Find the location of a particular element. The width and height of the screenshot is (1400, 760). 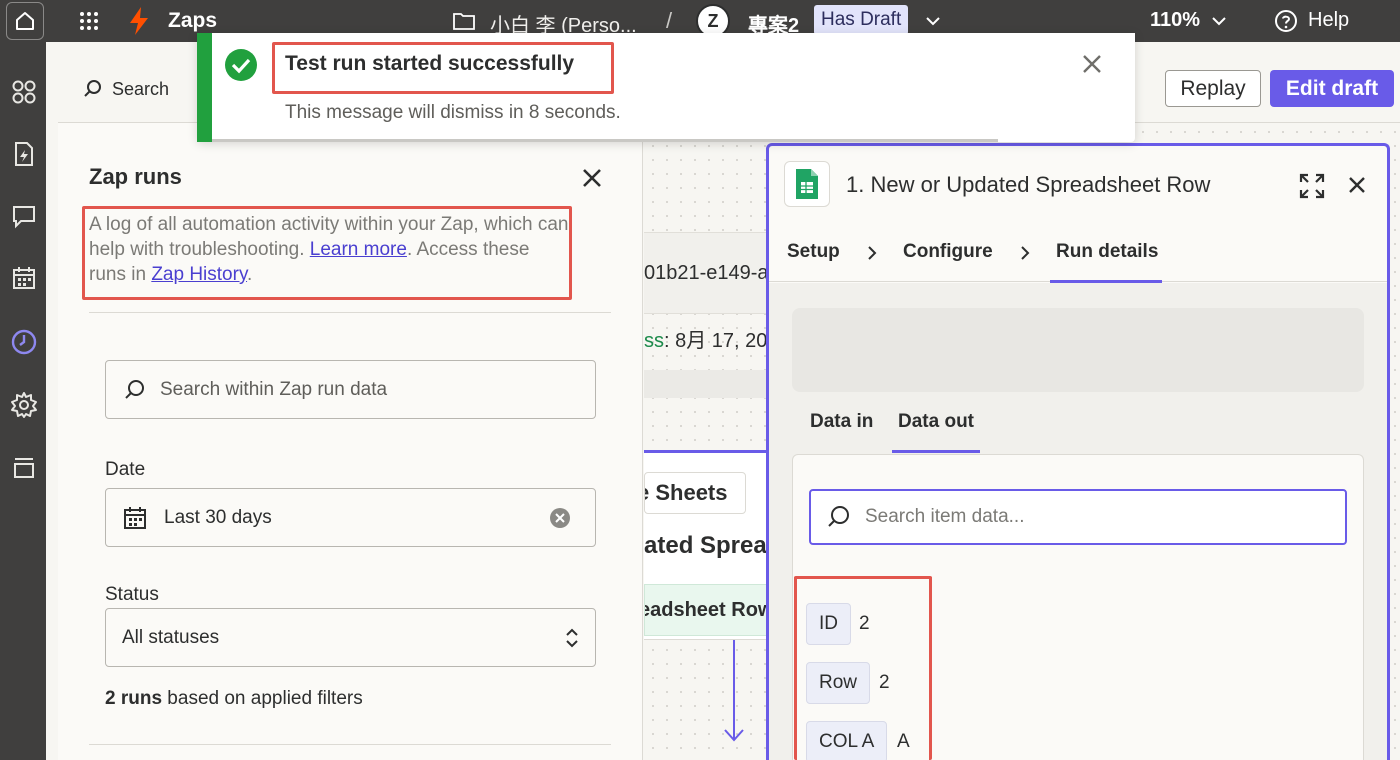

zap-bolt-icon is located at coordinates (139, 21).